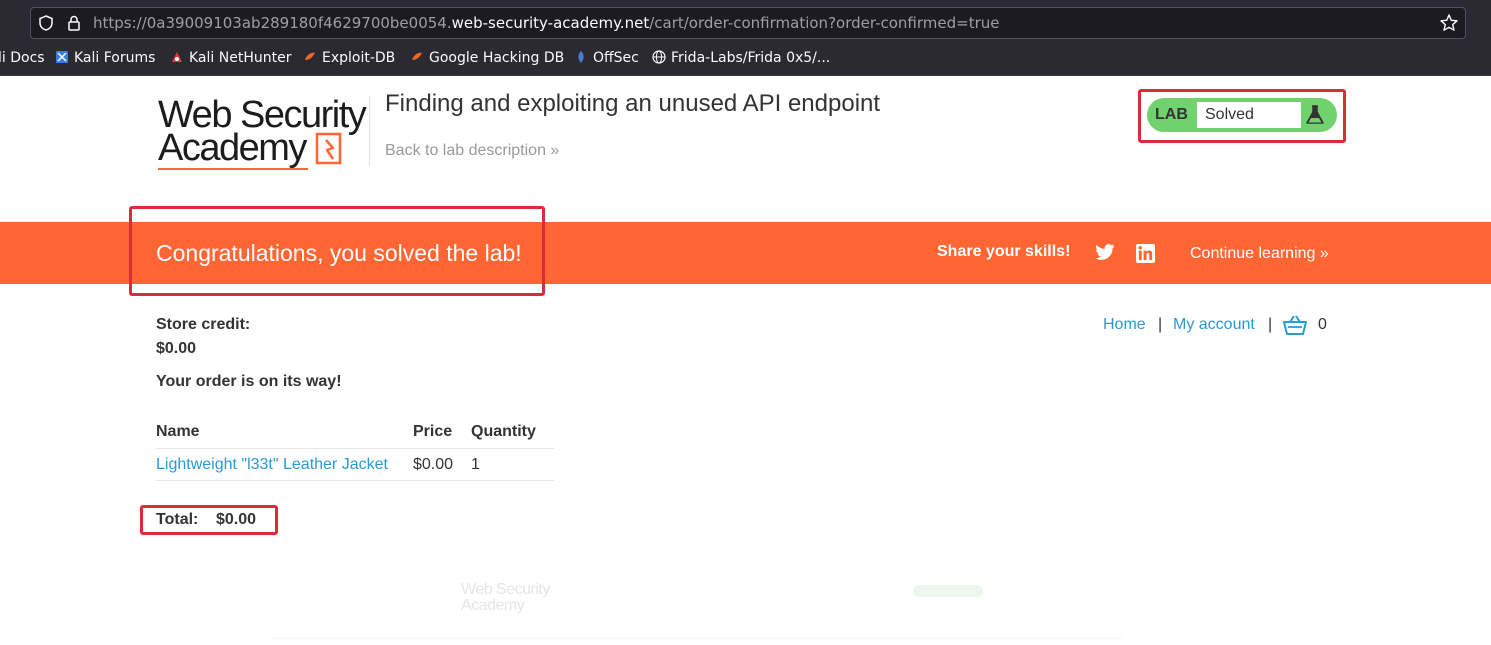 The image size is (1491, 645). What do you see at coordinates (310, 56) in the screenshot?
I see `exploit-db-icon` at bounding box center [310, 56].